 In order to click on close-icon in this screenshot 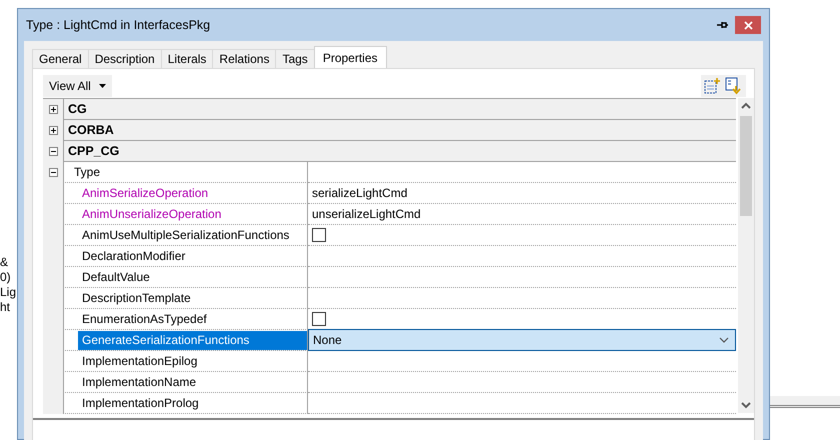, I will do `click(748, 25)`.